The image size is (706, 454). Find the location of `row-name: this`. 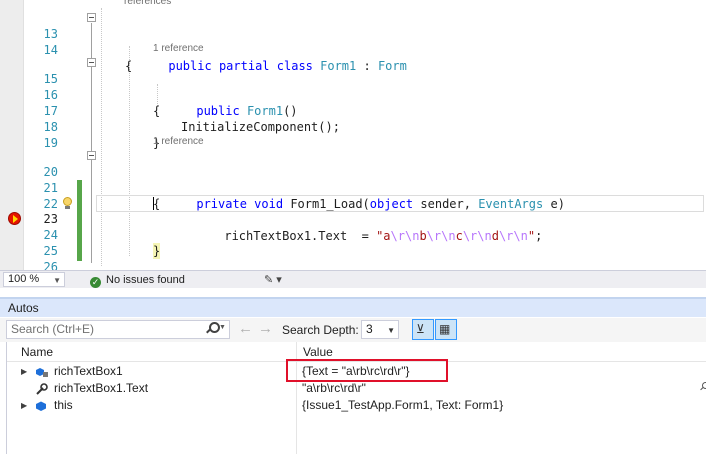

row-name: this is located at coordinates (63, 405).